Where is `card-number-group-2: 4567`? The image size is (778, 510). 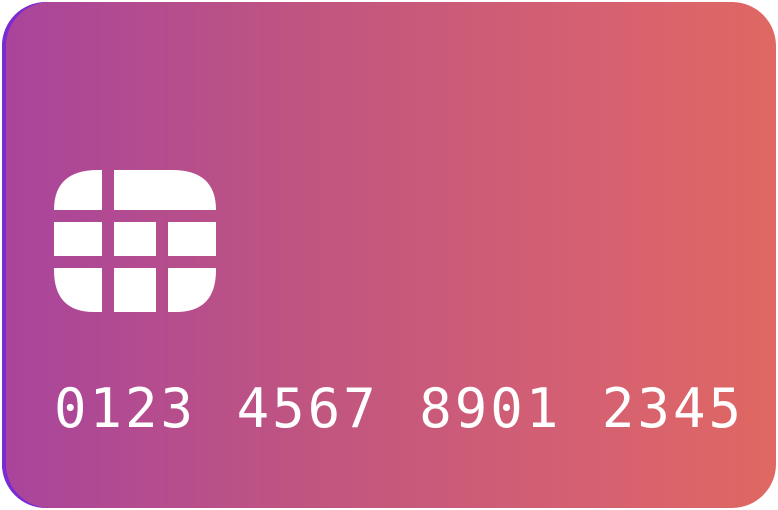 card-number-group-2: 4567 is located at coordinates (307, 408).